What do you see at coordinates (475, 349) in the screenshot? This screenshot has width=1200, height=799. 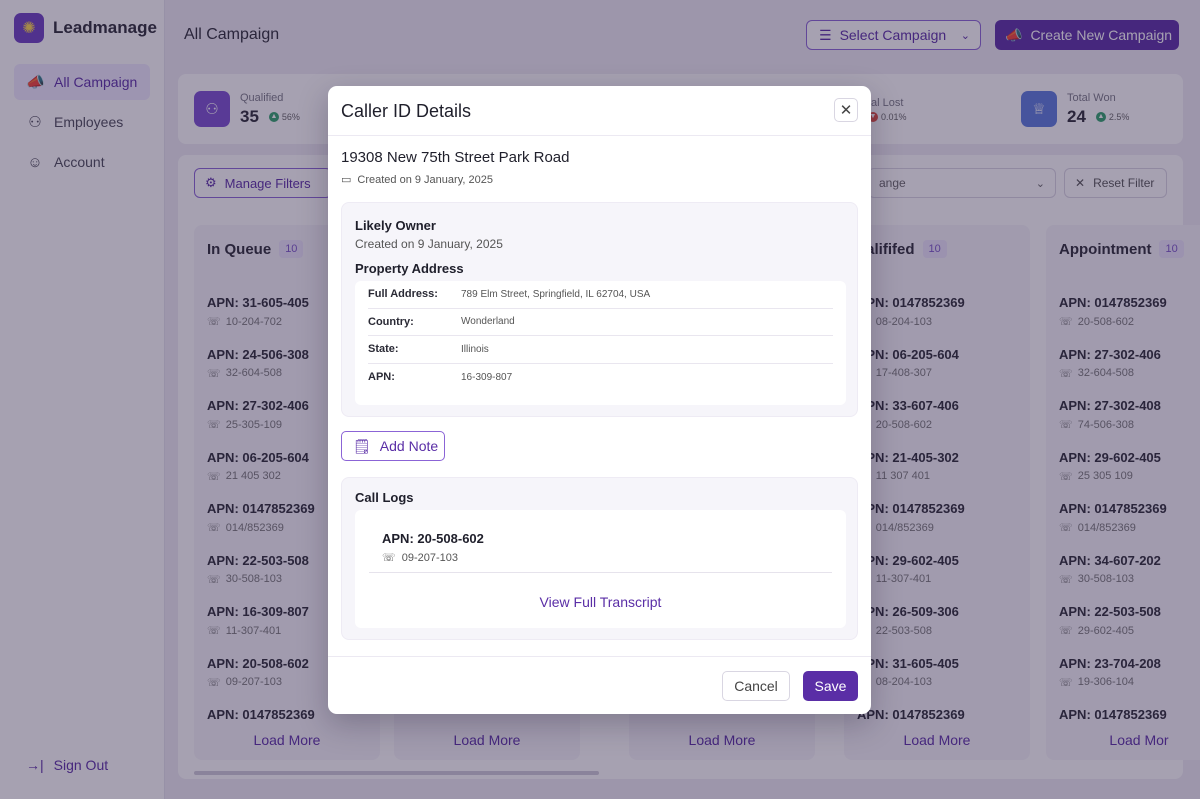 I see `property-value: Illinois` at bounding box center [475, 349].